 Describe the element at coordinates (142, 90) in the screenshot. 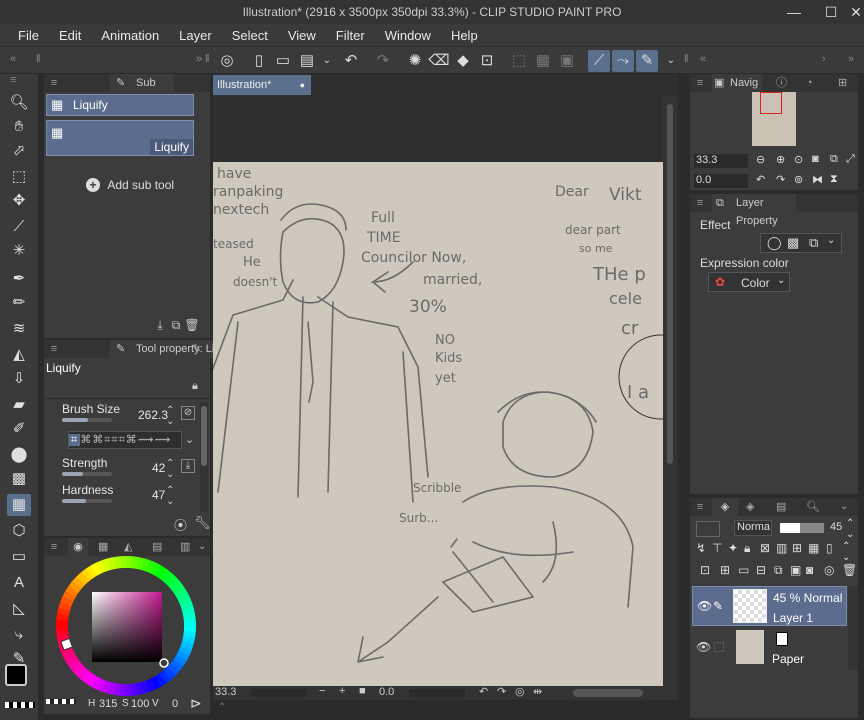

I see `subtool-tab: ✎ Sub Tool` at that location.